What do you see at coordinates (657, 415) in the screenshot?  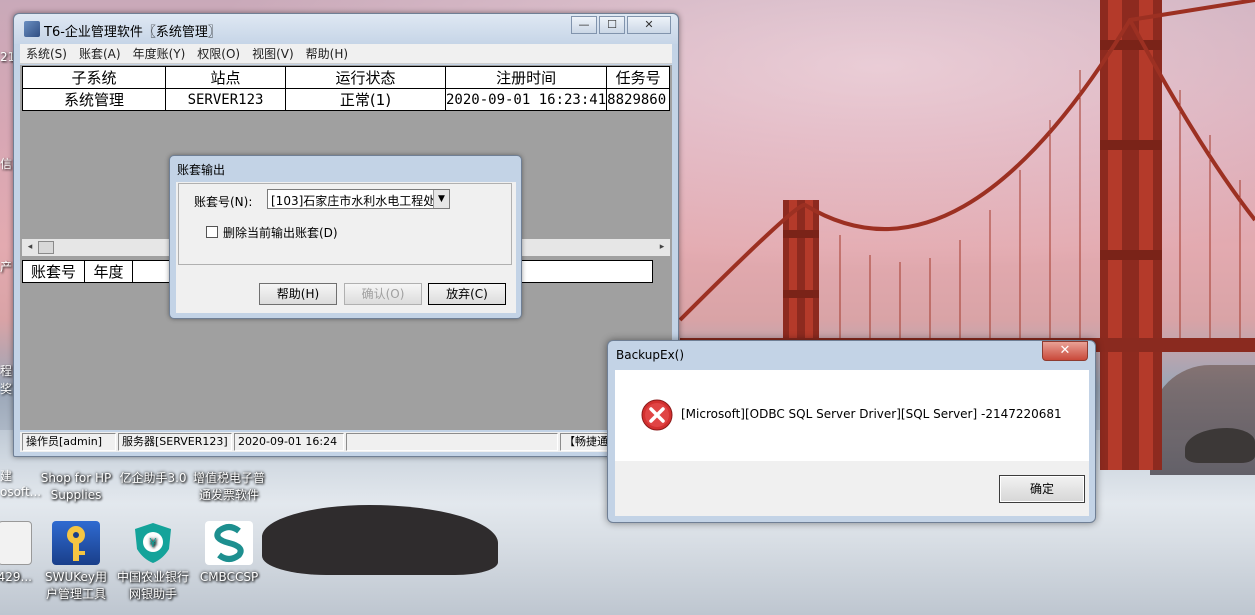 I see `error-icon` at bounding box center [657, 415].